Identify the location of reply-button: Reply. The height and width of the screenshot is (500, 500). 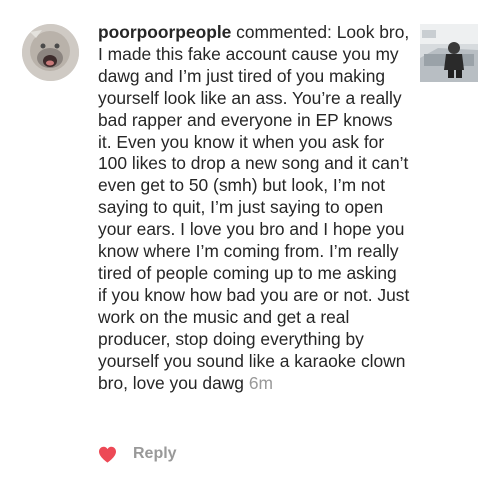
(155, 454).